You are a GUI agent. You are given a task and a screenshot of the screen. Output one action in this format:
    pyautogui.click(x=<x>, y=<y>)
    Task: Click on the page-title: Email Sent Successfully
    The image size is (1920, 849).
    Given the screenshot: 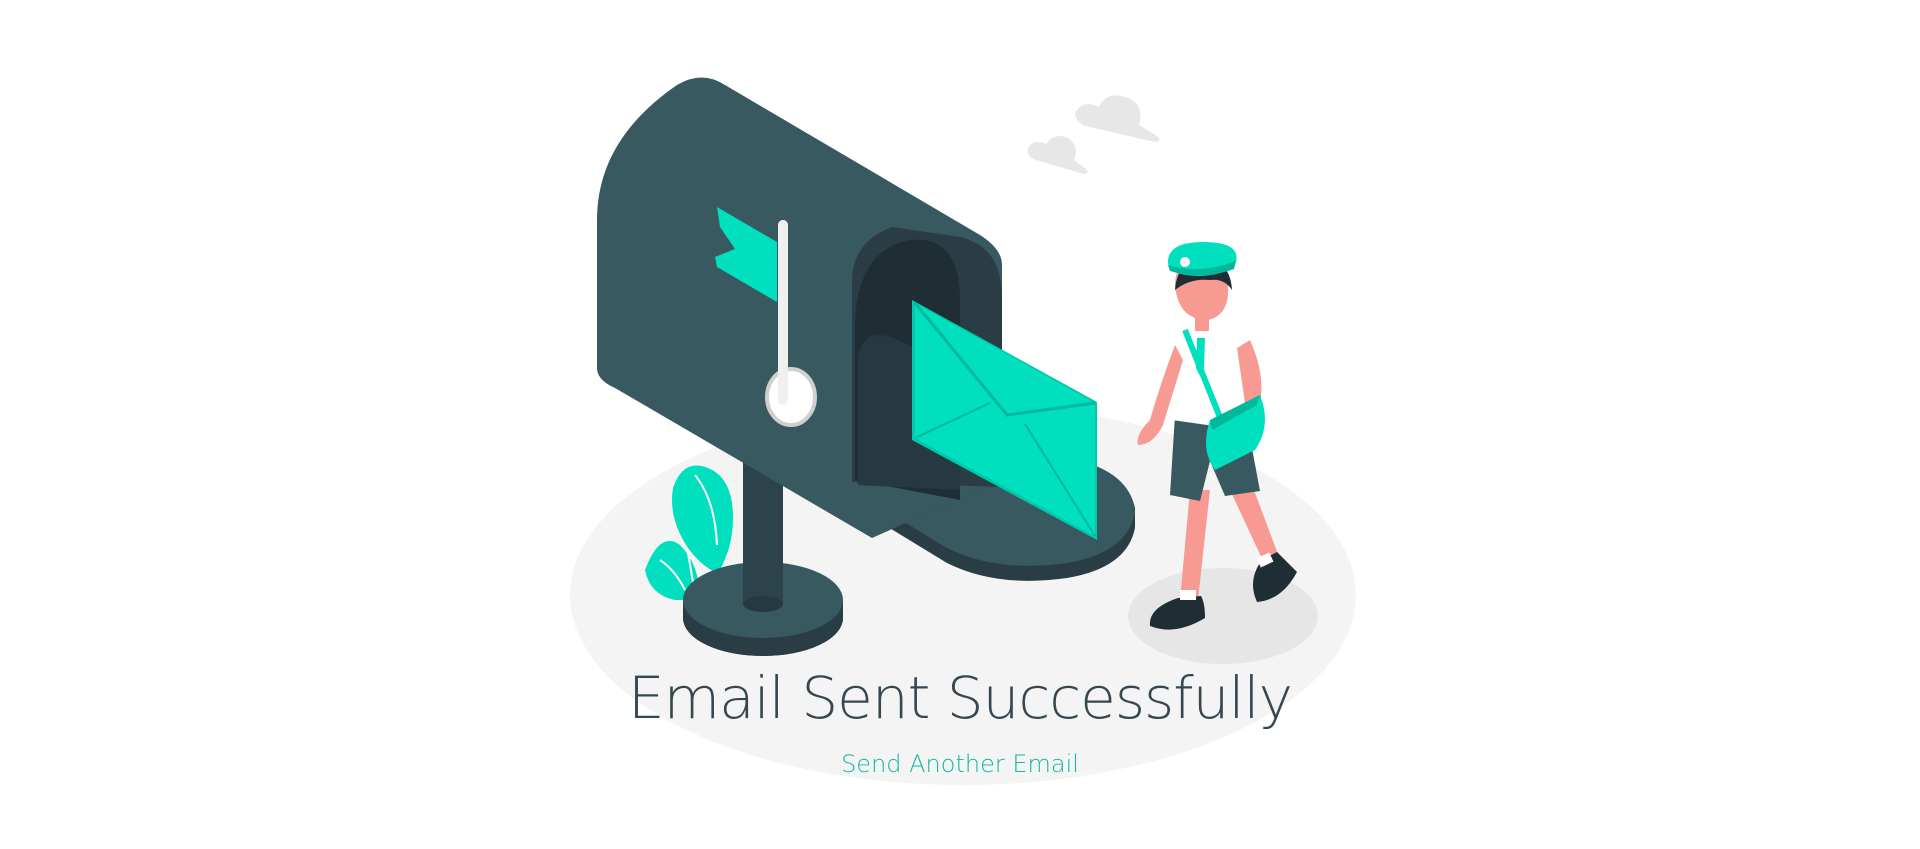 What is the action you would take?
    pyautogui.click(x=960, y=698)
    